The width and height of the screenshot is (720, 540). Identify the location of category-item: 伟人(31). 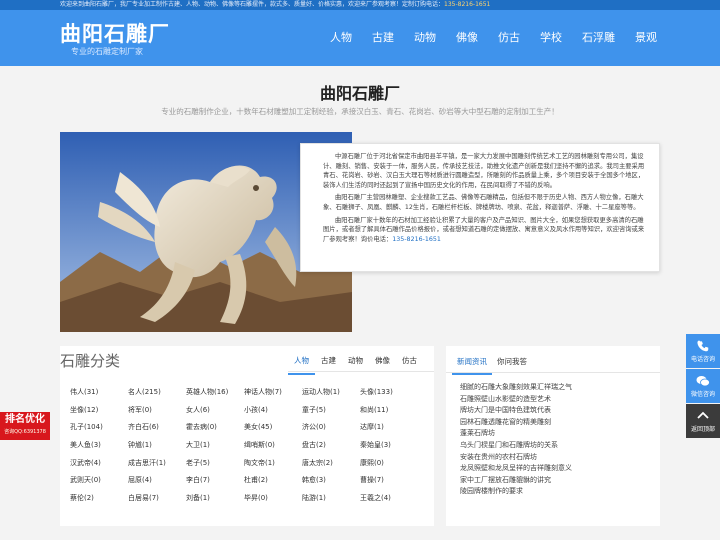
(99, 392).